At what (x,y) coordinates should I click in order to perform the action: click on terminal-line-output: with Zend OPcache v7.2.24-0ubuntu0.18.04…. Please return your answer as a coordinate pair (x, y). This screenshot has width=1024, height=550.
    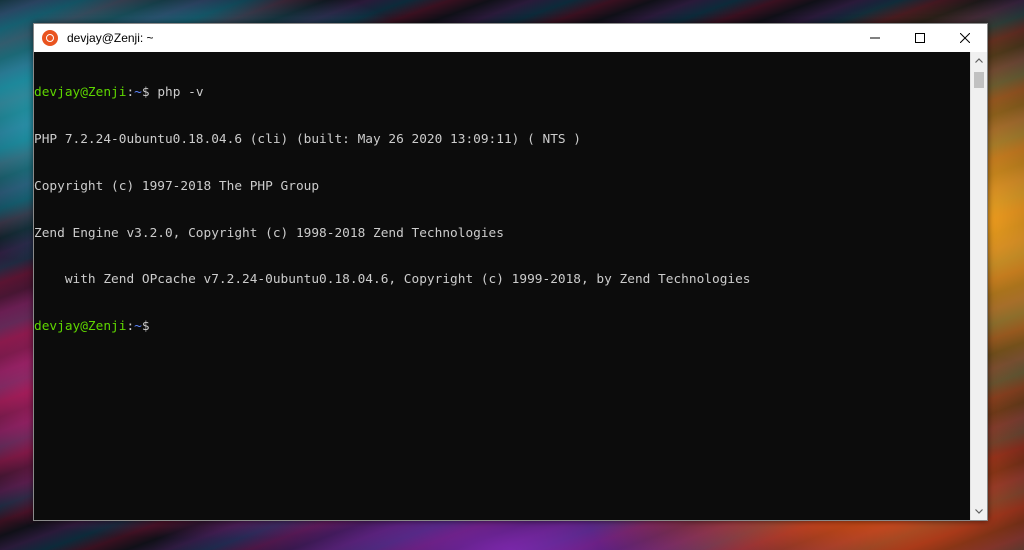
    Looking at the image, I should click on (392, 280).